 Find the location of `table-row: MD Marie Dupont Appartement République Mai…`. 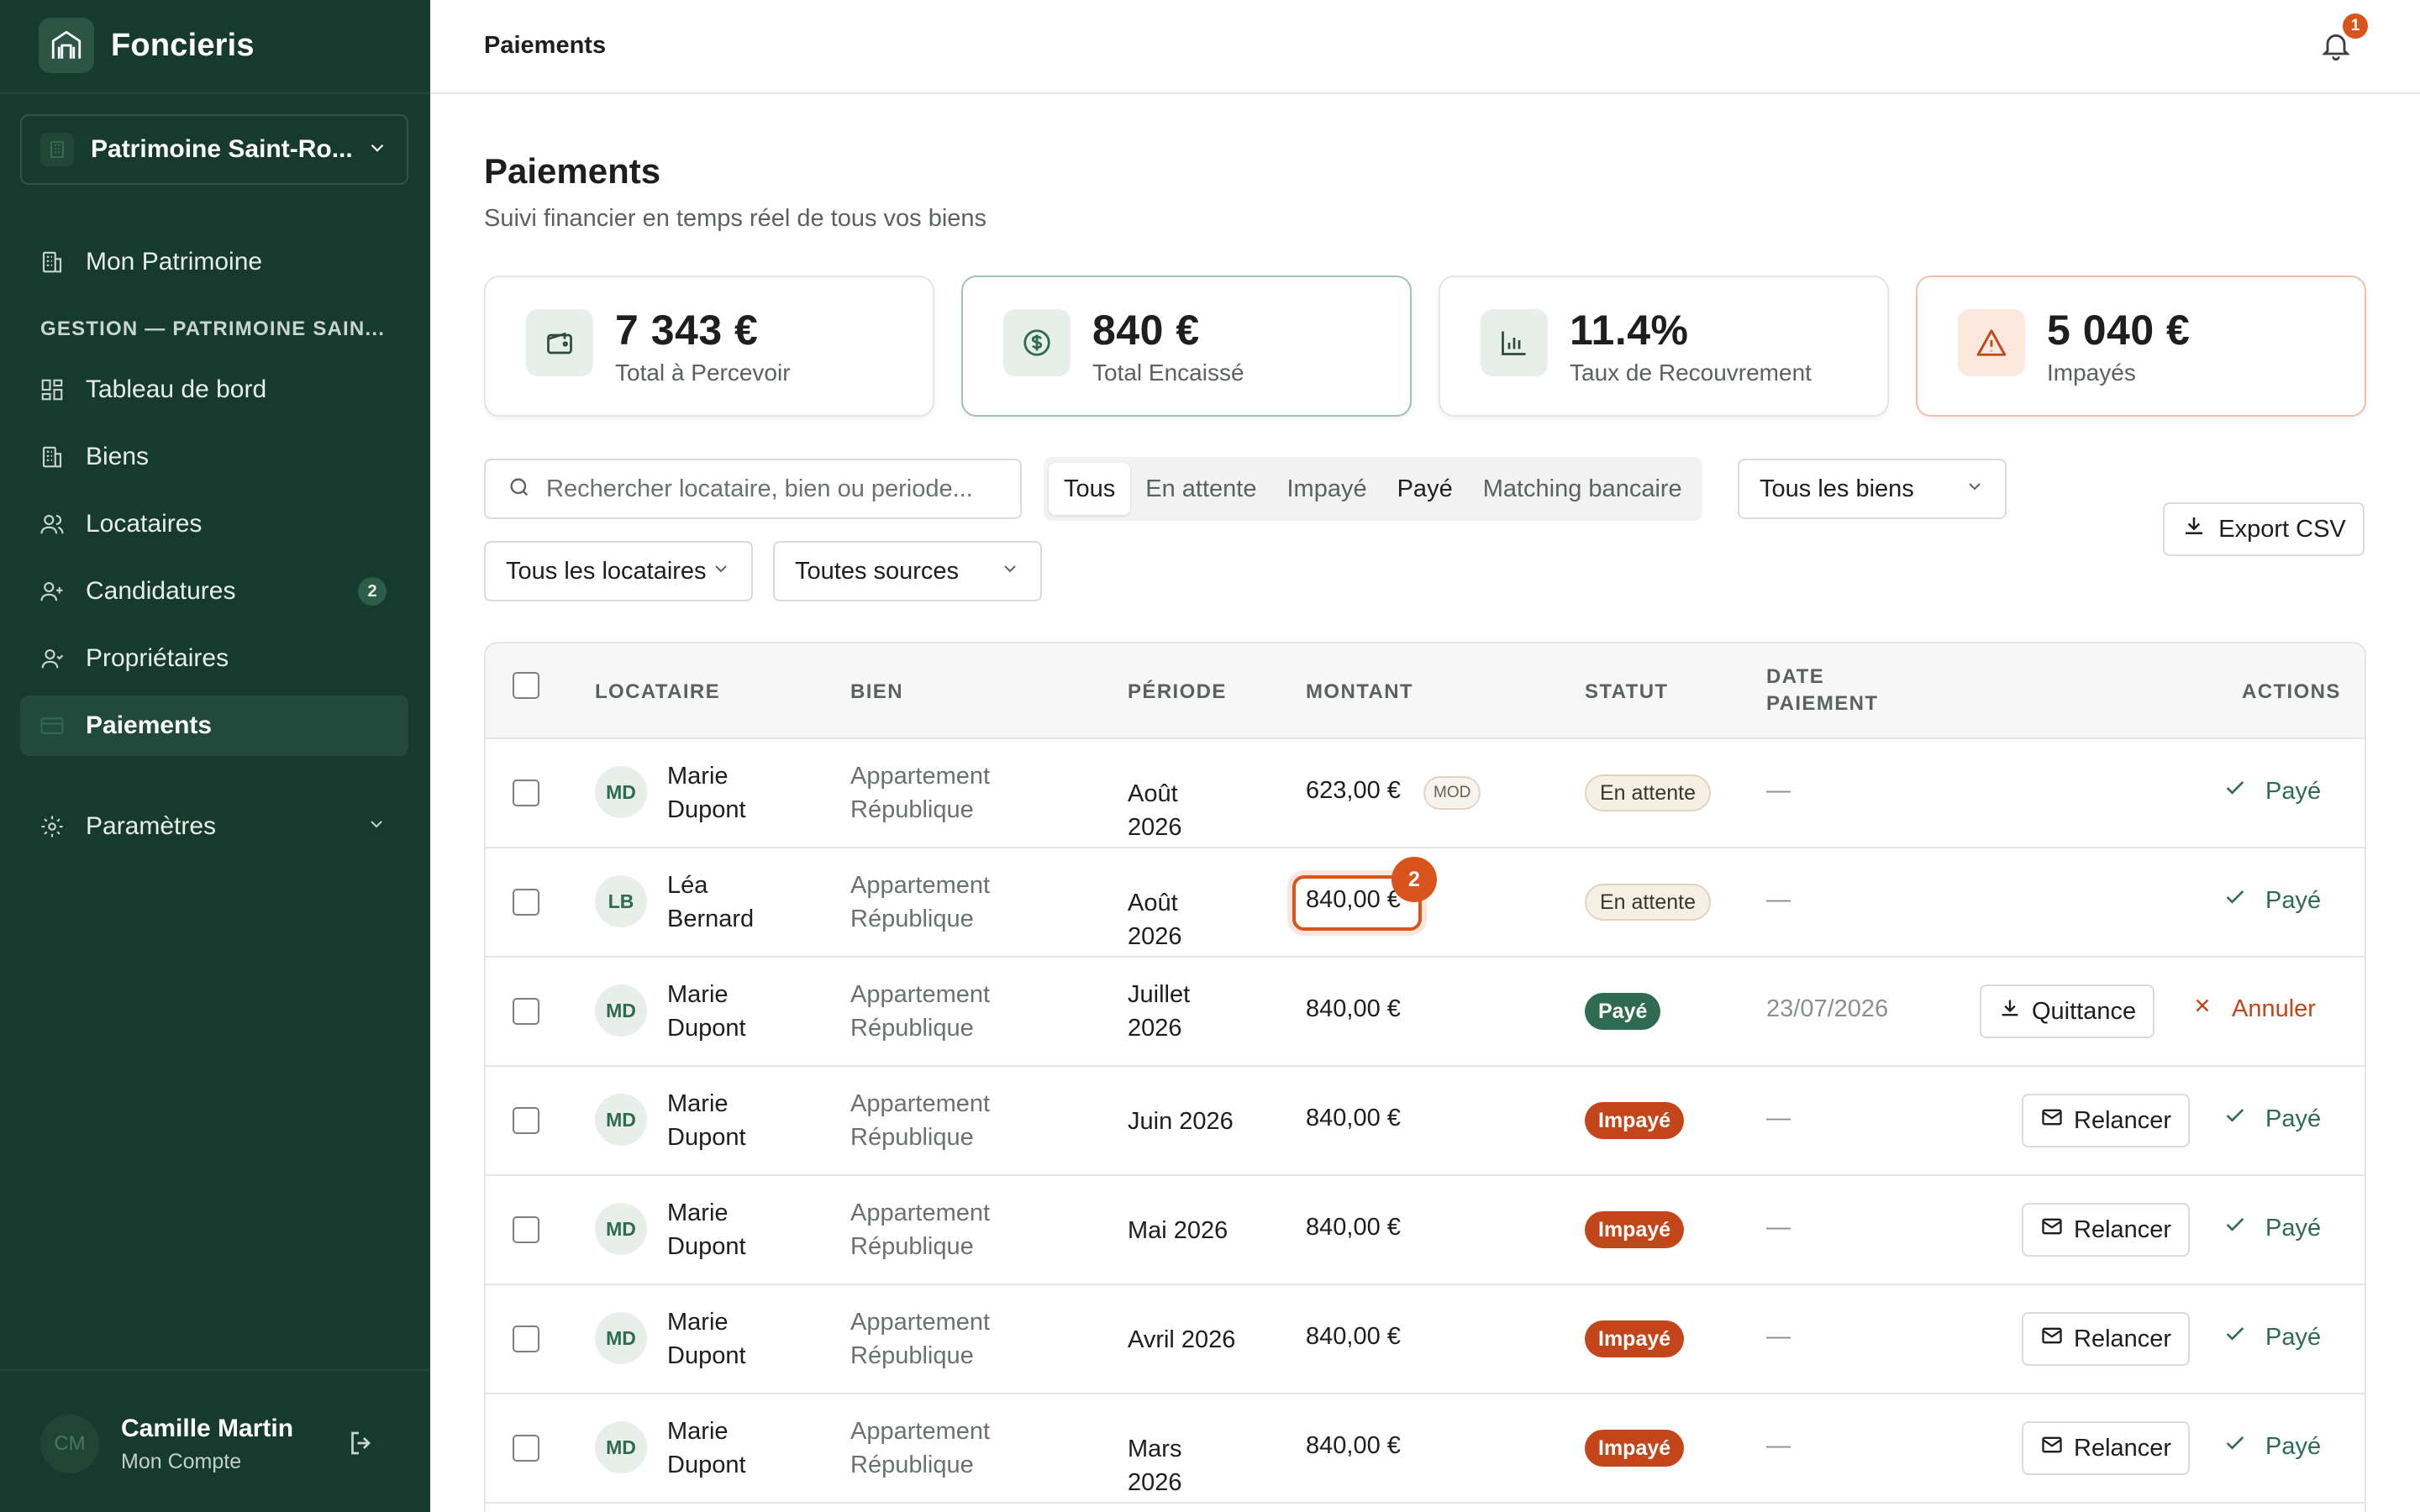

table-row: MD Marie Dupont Appartement République Mai… is located at coordinates (1425, 1230).